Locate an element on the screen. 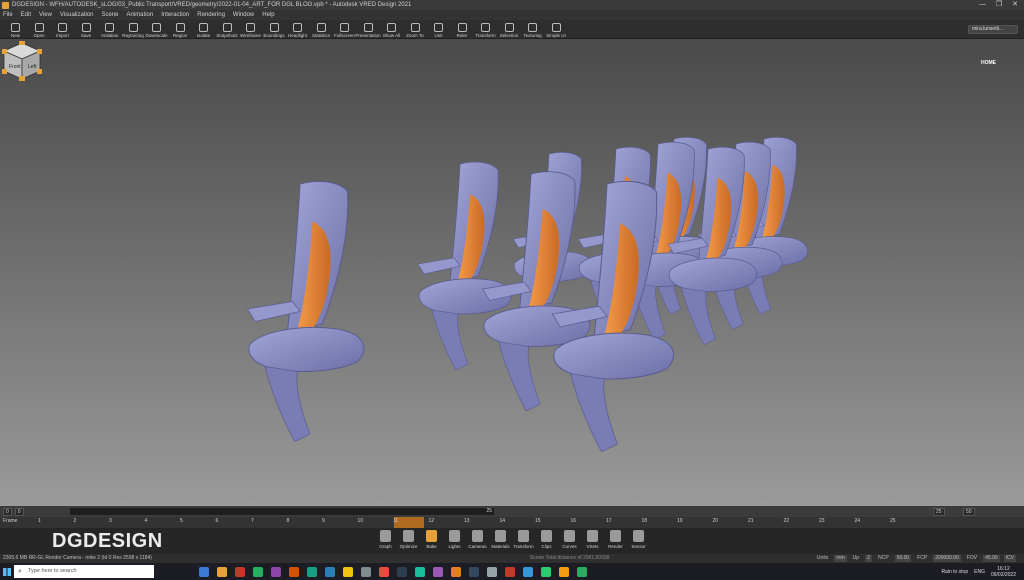 The width and height of the screenshot is (1024, 580). ncp-field: 50.00 is located at coordinates (903, 558).